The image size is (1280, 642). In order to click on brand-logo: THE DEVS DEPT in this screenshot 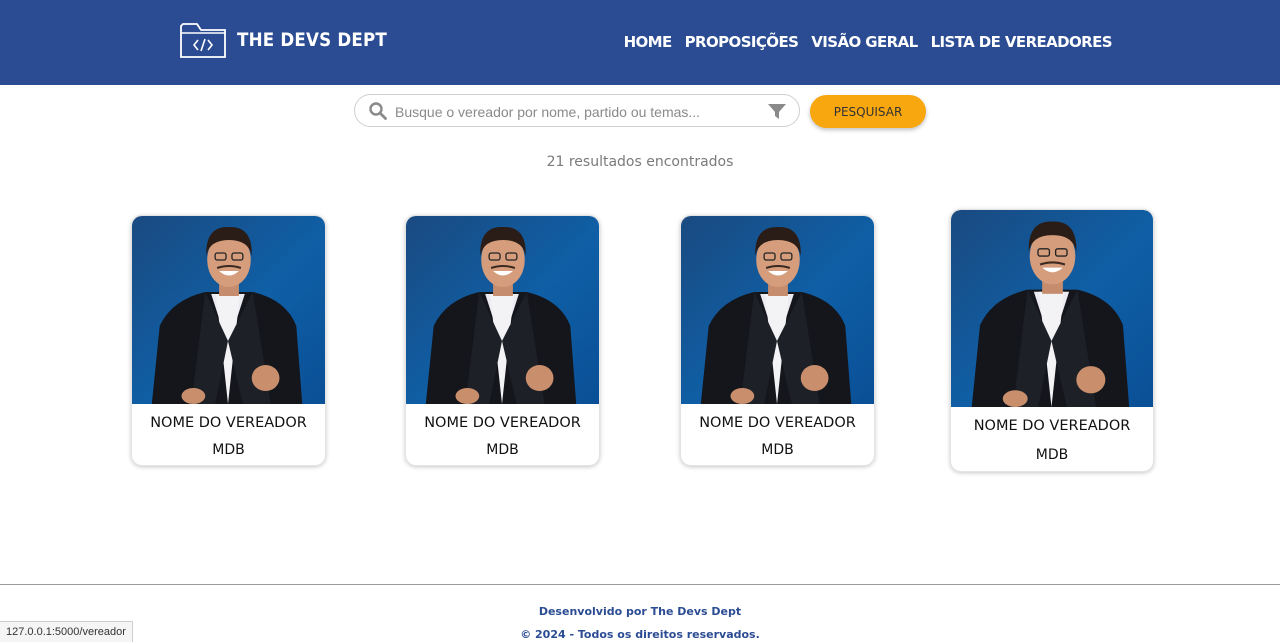, I will do `click(293, 40)`.